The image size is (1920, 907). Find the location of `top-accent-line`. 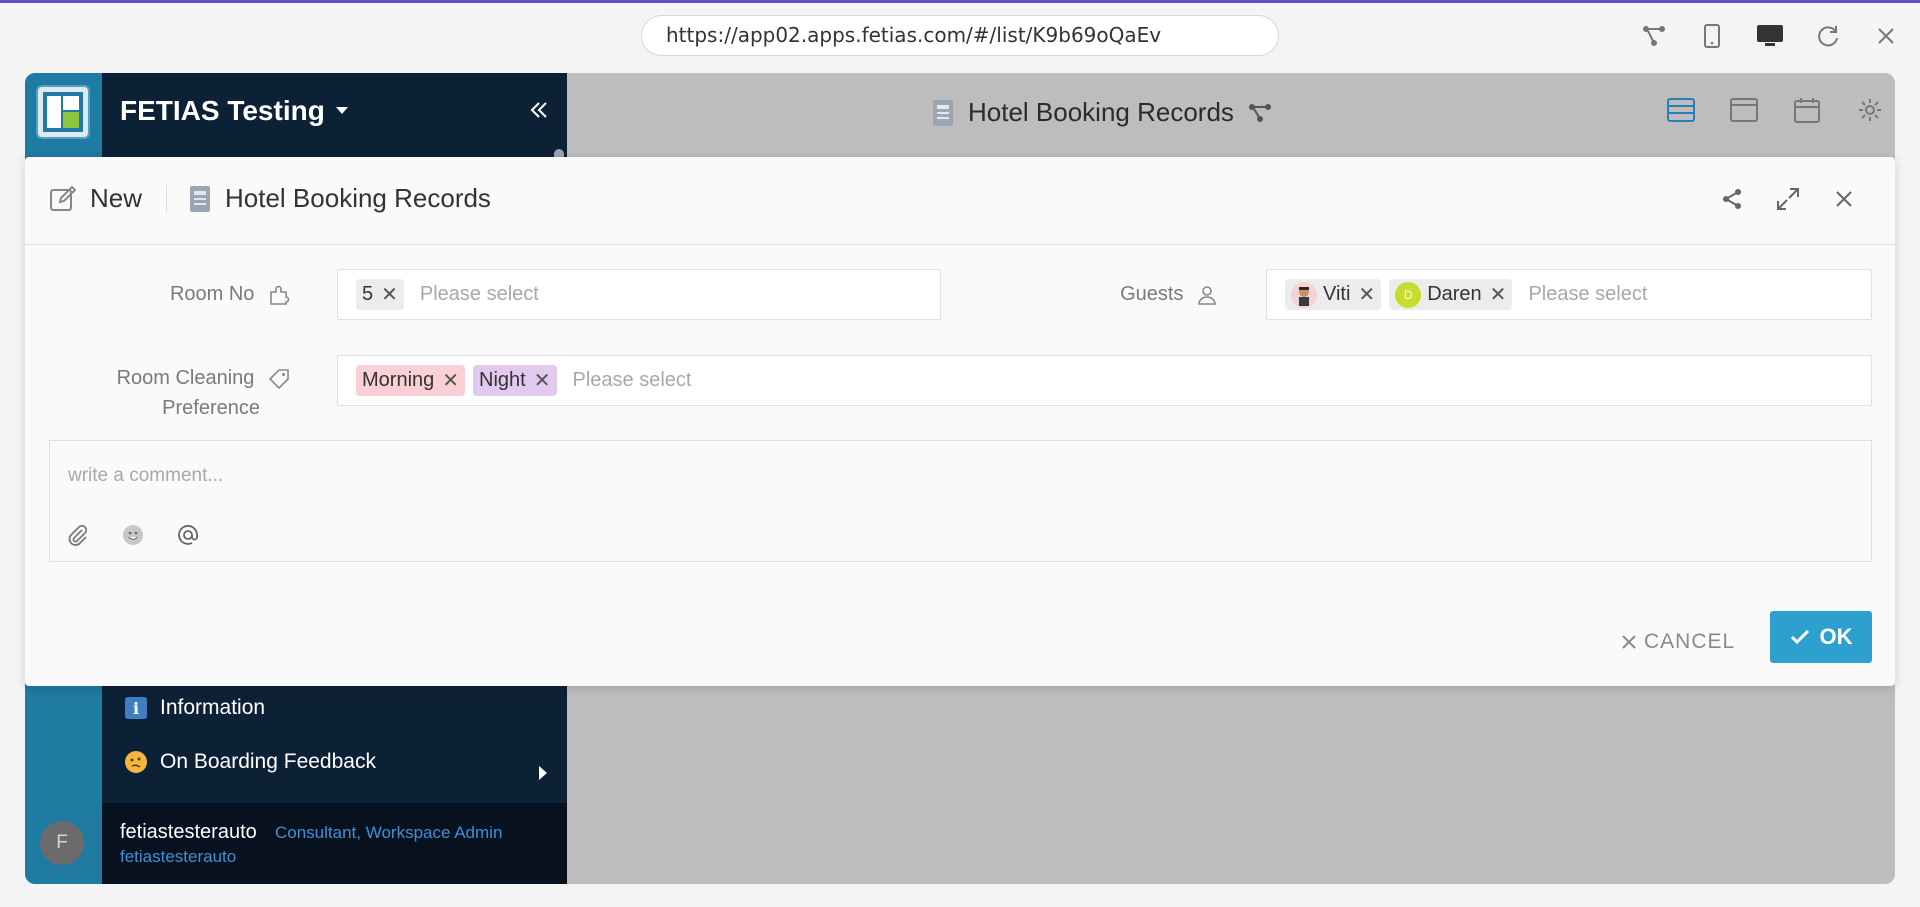

top-accent-line is located at coordinates (960, 1).